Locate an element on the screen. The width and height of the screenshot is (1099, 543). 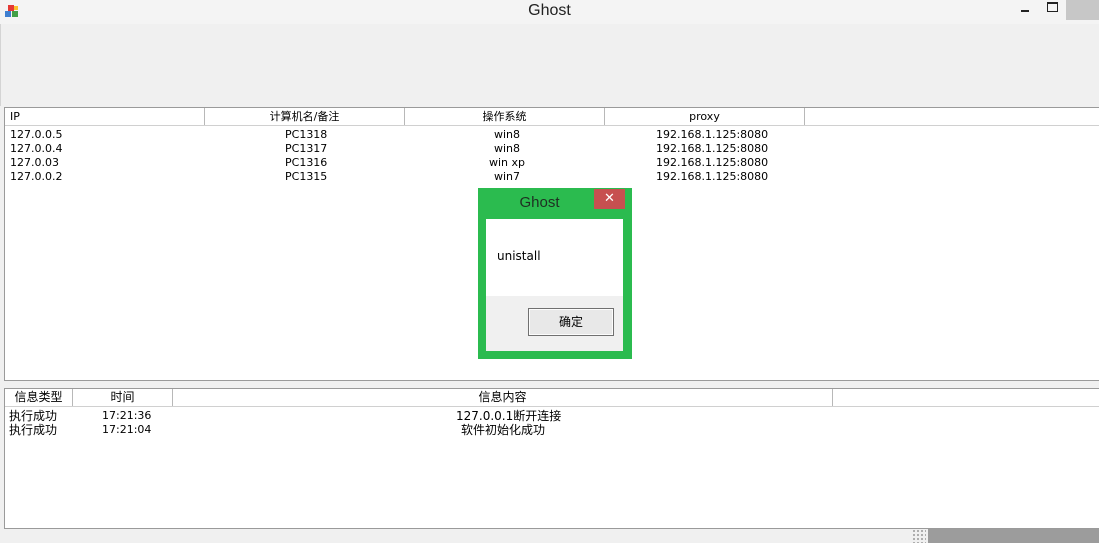
dialog-footer: 确定 is located at coordinates (554, 323).